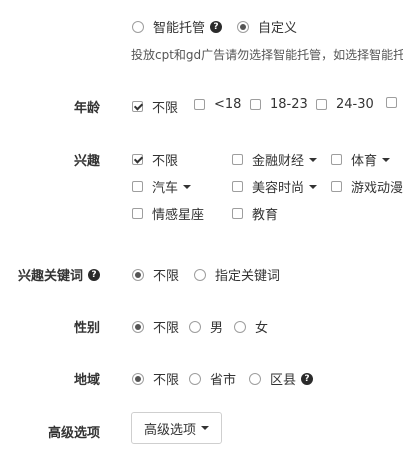 The image size is (403, 456). Describe the element at coordinates (73, 433) in the screenshot. I see `advanced-label: 高级选项` at that location.